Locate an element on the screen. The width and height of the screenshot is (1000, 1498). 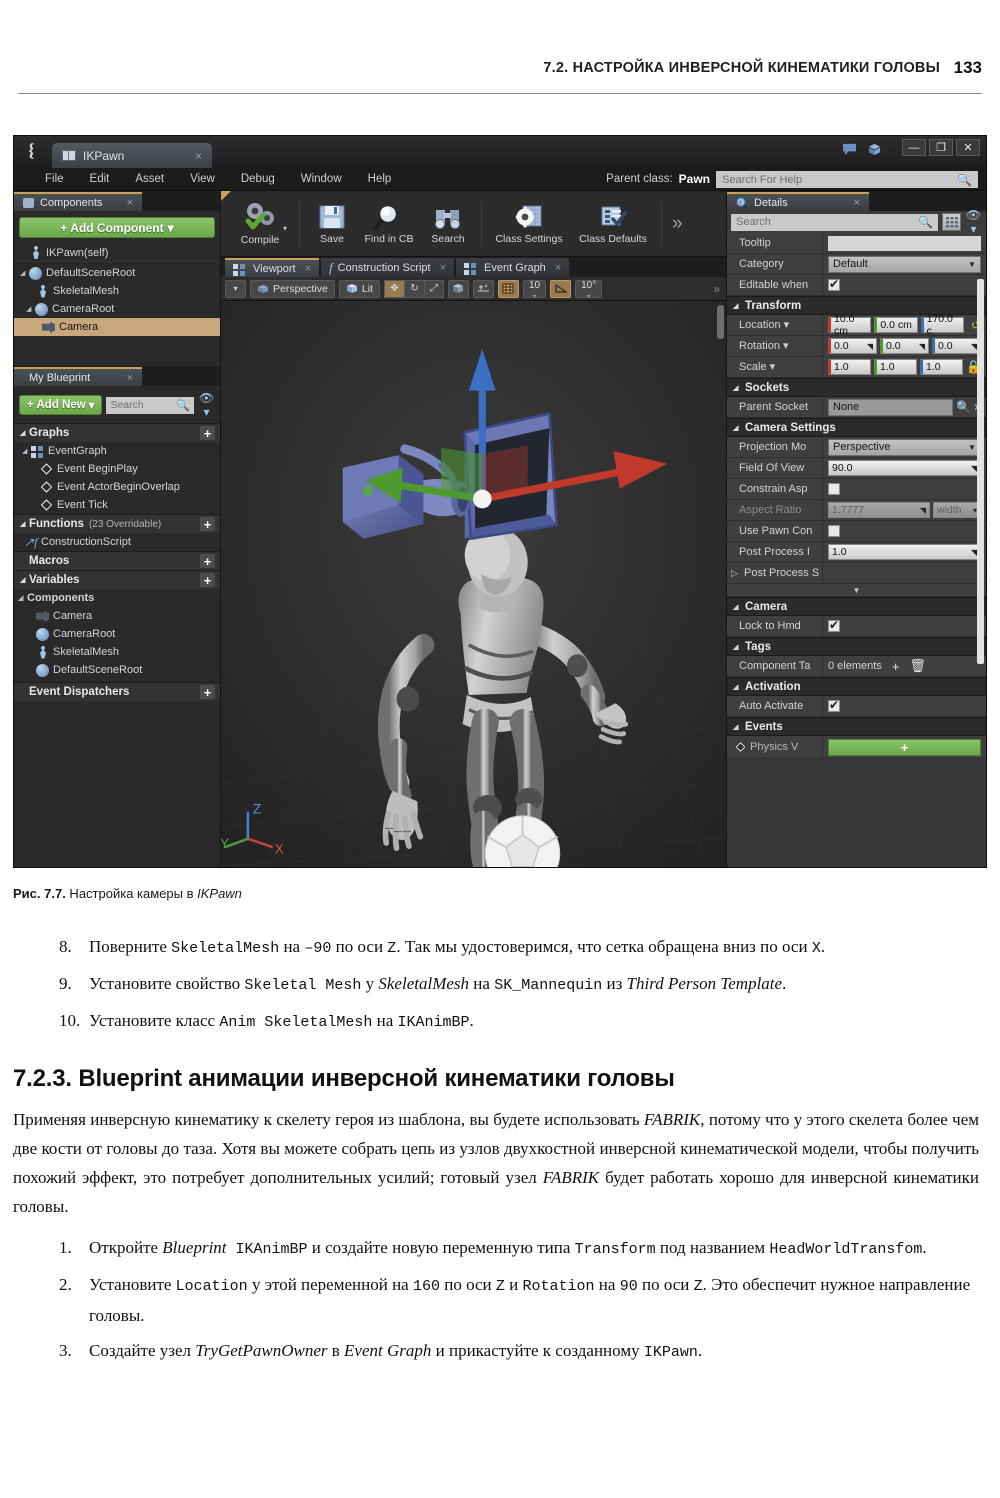
window-minimize-button: — is located at coordinates (914, 147).